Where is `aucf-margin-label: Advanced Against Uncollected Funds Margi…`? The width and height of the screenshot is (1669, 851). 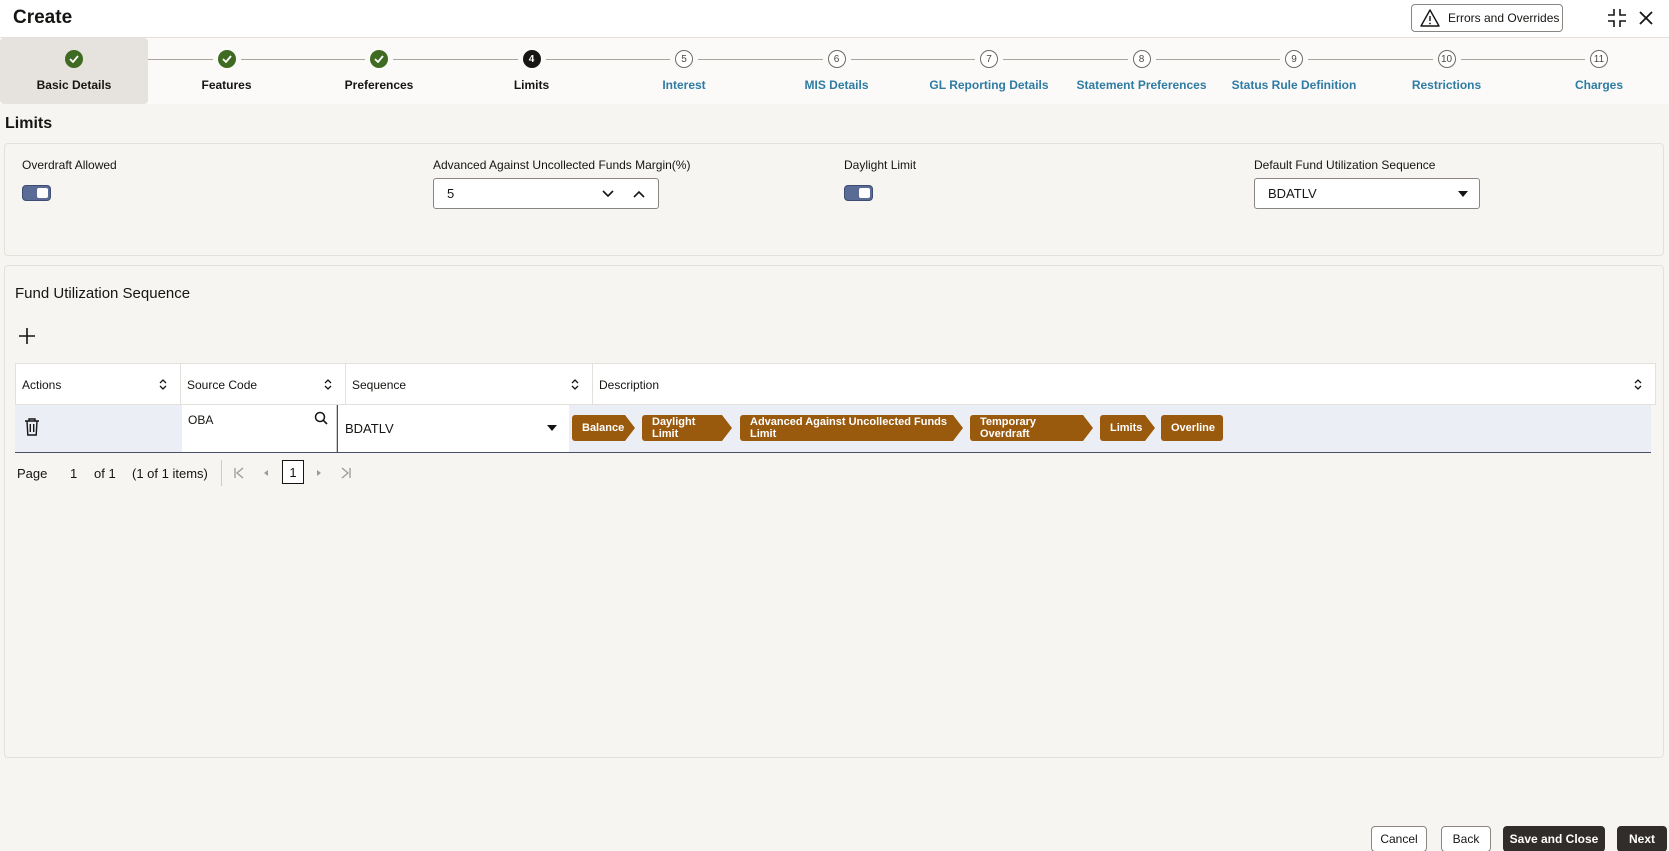 aucf-margin-label: Advanced Against Uncollected Funds Margi… is located at coordinates (562, 165).